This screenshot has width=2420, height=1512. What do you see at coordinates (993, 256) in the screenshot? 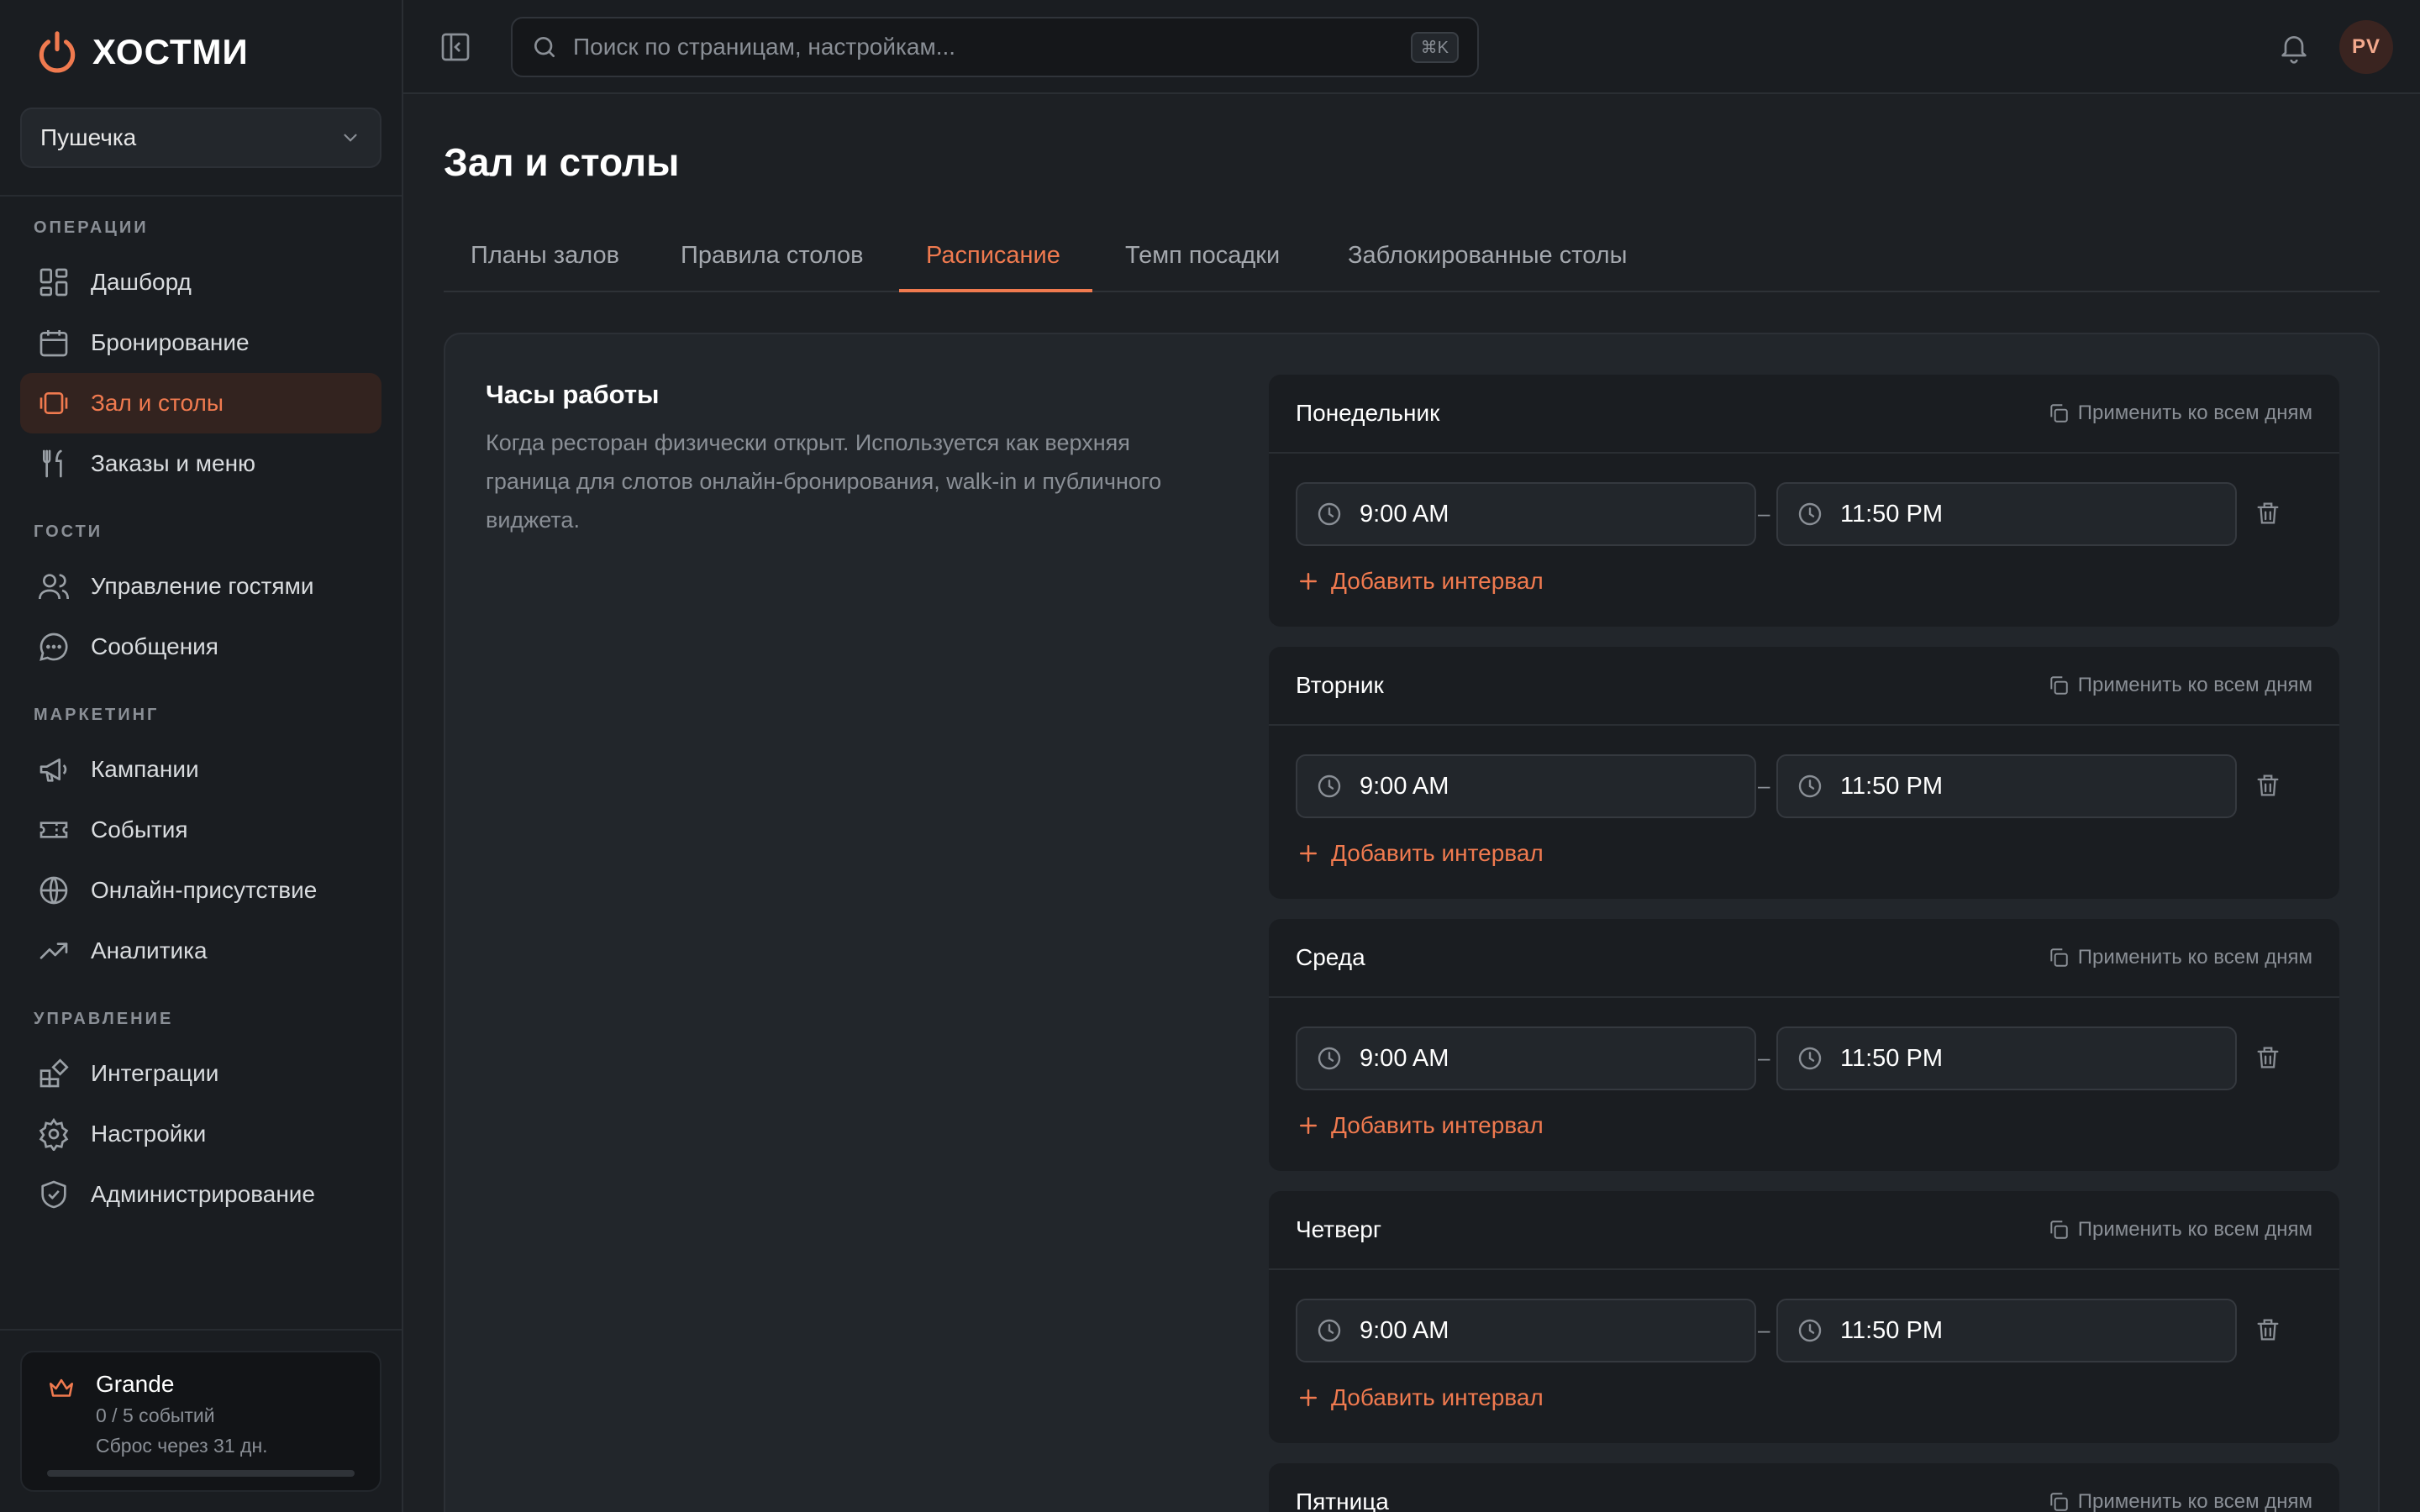
I see `tab-schedule: Расписание` at bounding box center [993, 256].